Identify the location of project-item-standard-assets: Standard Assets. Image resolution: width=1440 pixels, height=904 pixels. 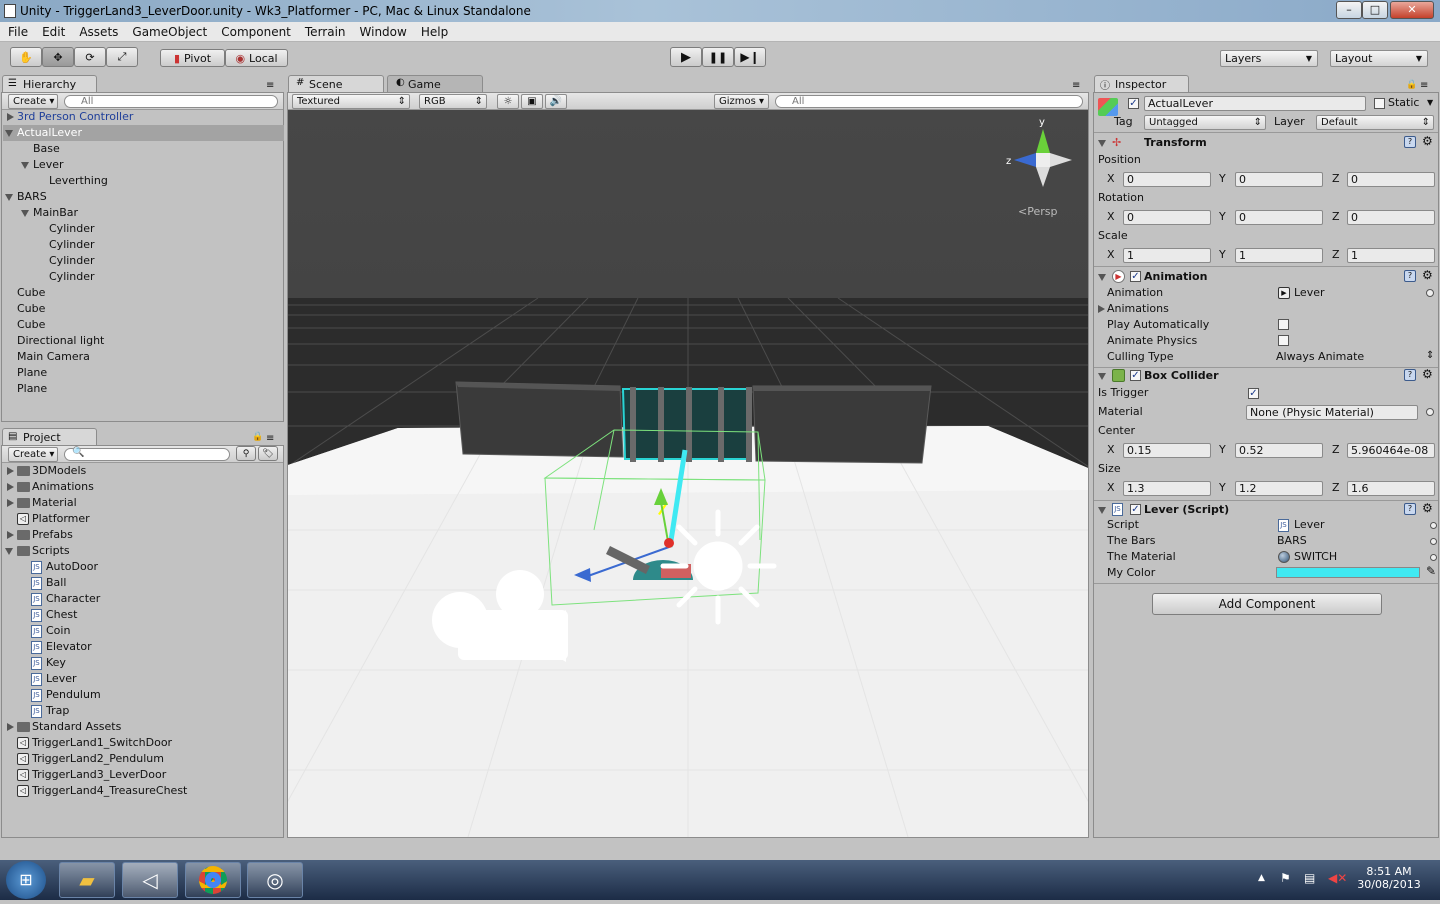
(76, 727).